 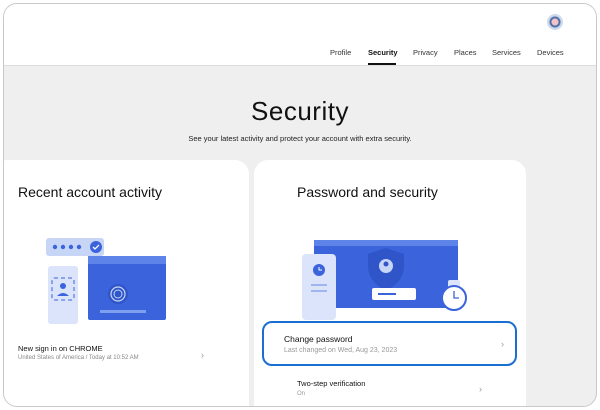 I want to click on tab-places: Places, so click(x=465, y=52).